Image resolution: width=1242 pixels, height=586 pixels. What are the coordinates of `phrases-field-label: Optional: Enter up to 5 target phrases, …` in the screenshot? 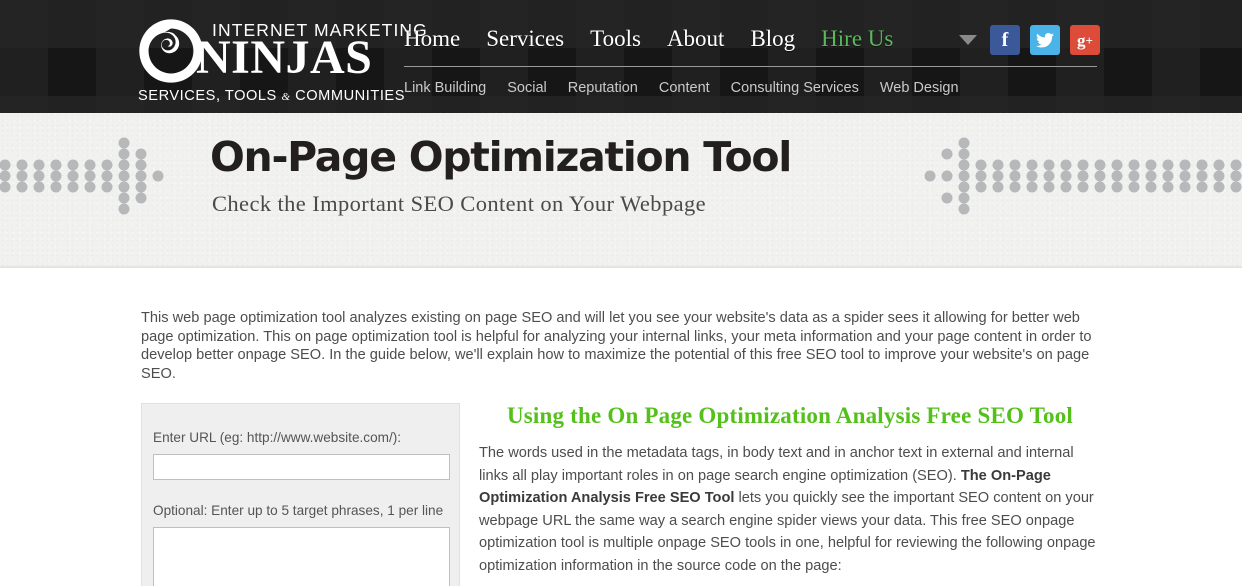 It's located at (298, 510).